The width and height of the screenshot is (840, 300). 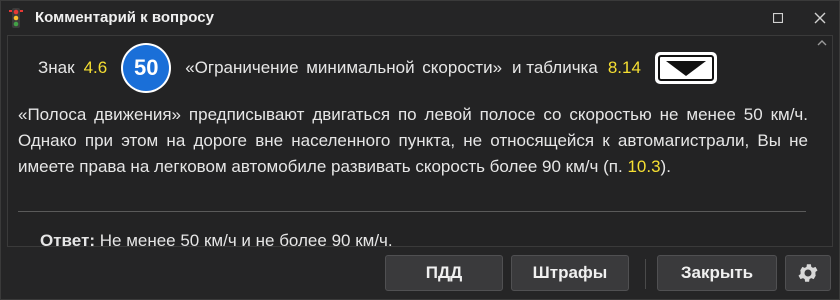 I want to click on answer-label: Ответ:, so click(x=67, y=240).